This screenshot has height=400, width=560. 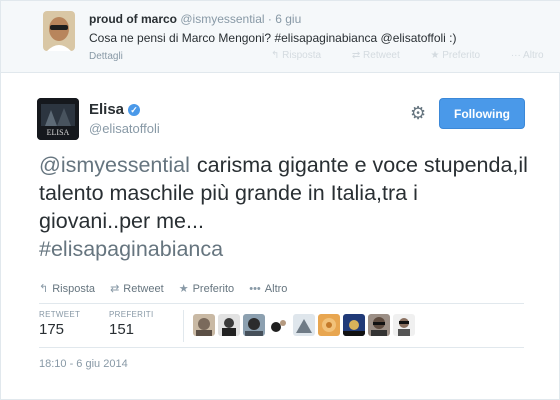 I want to click on parent-handle: @ismyessential, so click(x=222, y=19).